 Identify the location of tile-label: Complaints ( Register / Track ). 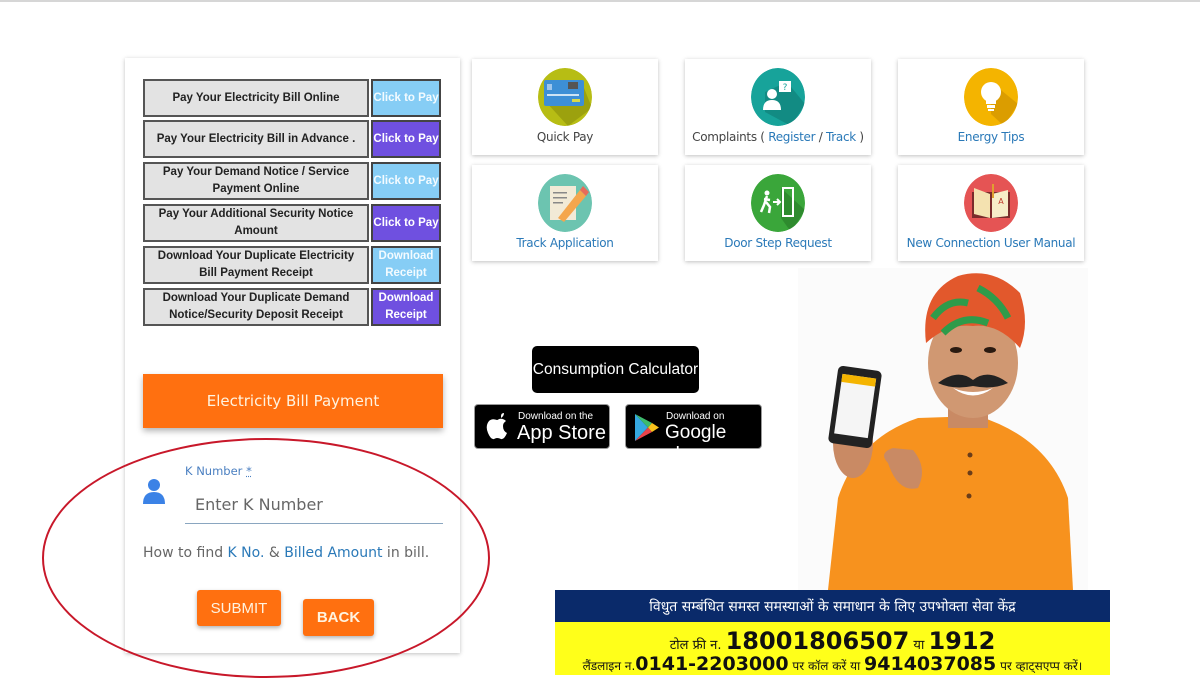
(778, 137).